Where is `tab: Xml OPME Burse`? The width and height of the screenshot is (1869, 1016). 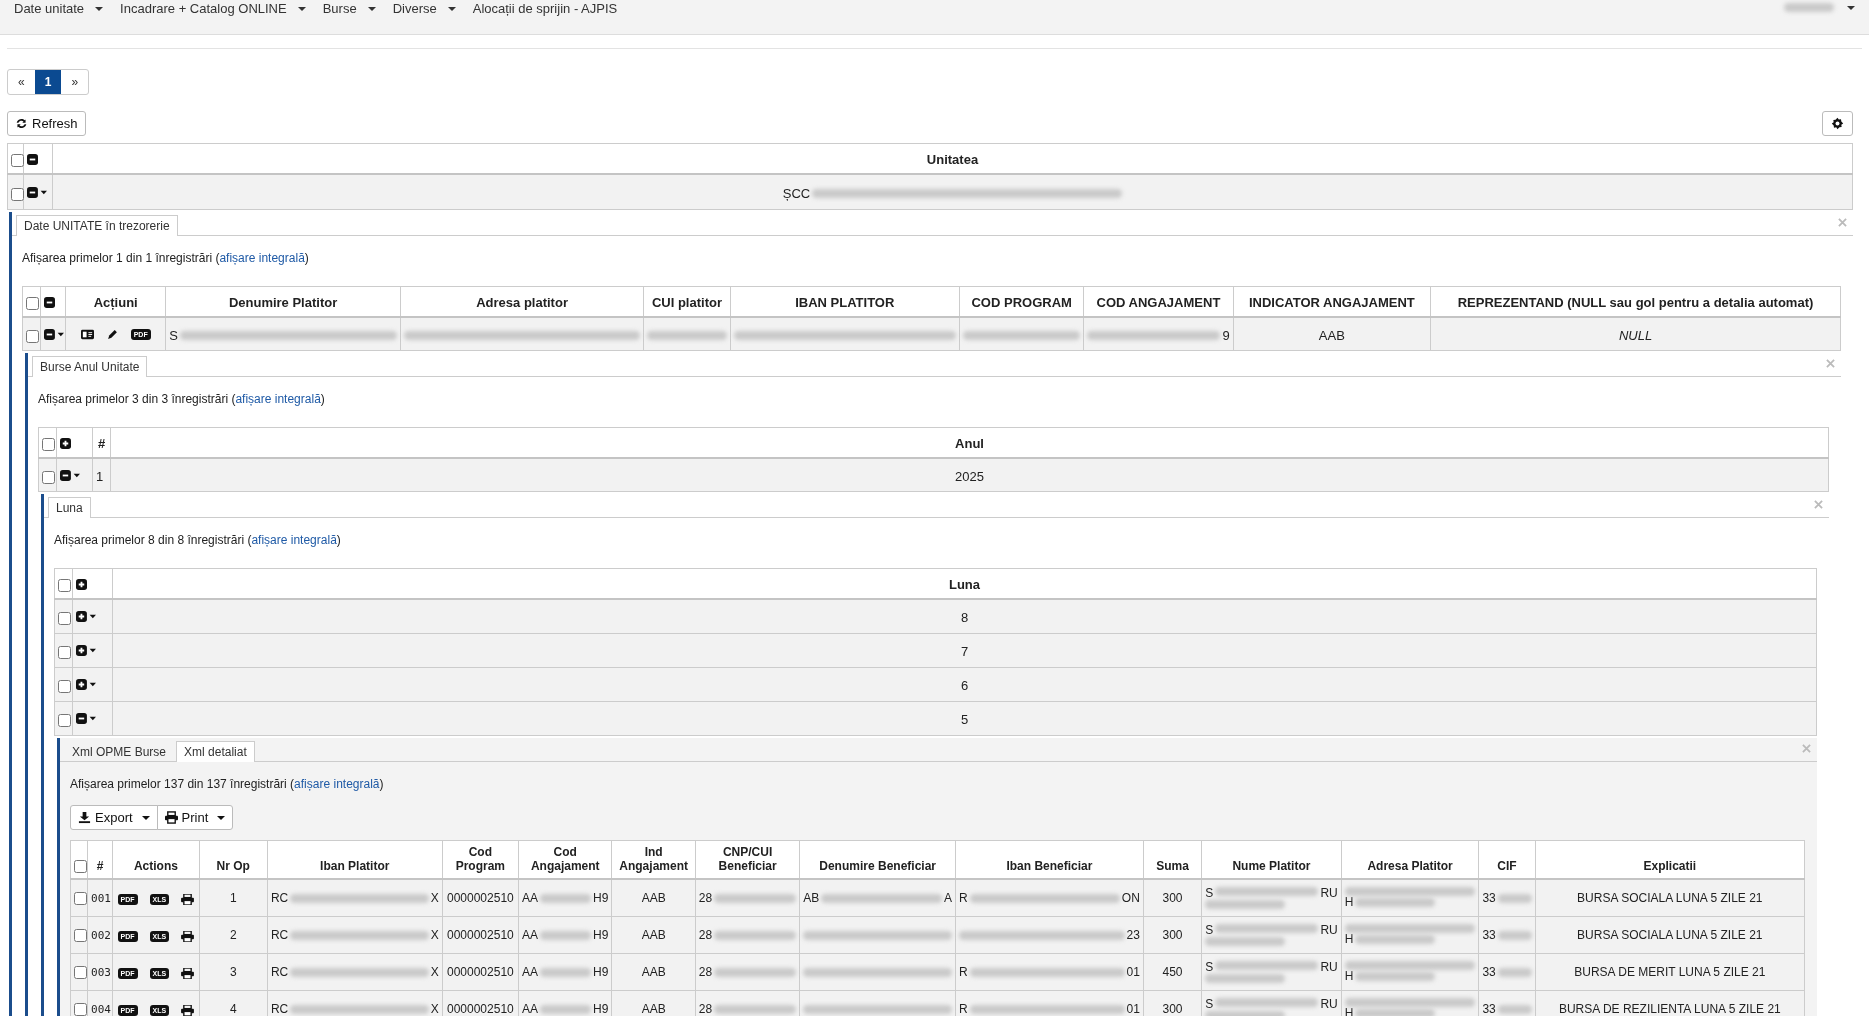 tab: Xml OPME Burse is located at coordinates (119, 752).